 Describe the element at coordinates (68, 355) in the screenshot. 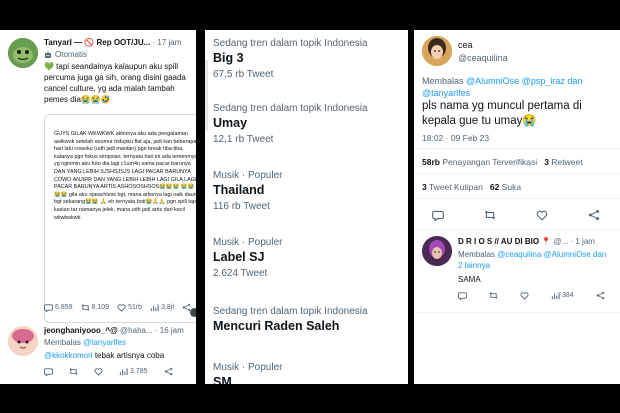

I see `mention-link: @kkokkomori` at that location.